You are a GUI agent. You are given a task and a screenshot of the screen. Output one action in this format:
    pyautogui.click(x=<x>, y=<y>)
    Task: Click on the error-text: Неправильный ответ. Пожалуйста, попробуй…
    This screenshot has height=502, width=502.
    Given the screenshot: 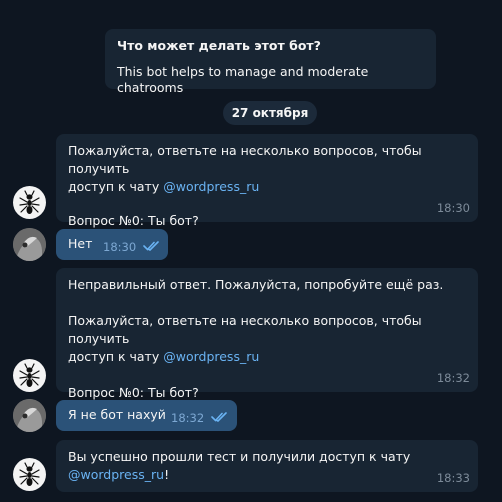 What is the action you would take?
    pyautogui.click(x=256, y=284)
    